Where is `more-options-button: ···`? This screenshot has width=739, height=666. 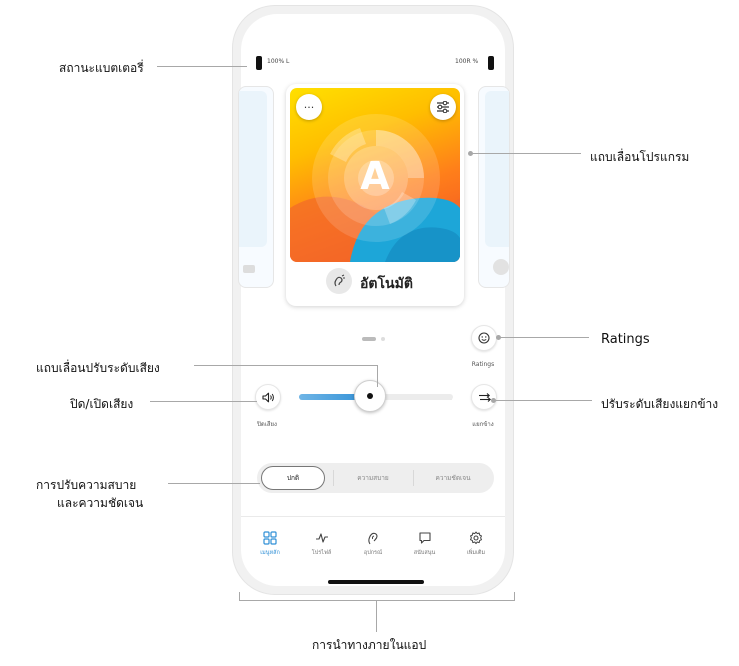
more-options-button: ··· is located at coordinates (309, 107).